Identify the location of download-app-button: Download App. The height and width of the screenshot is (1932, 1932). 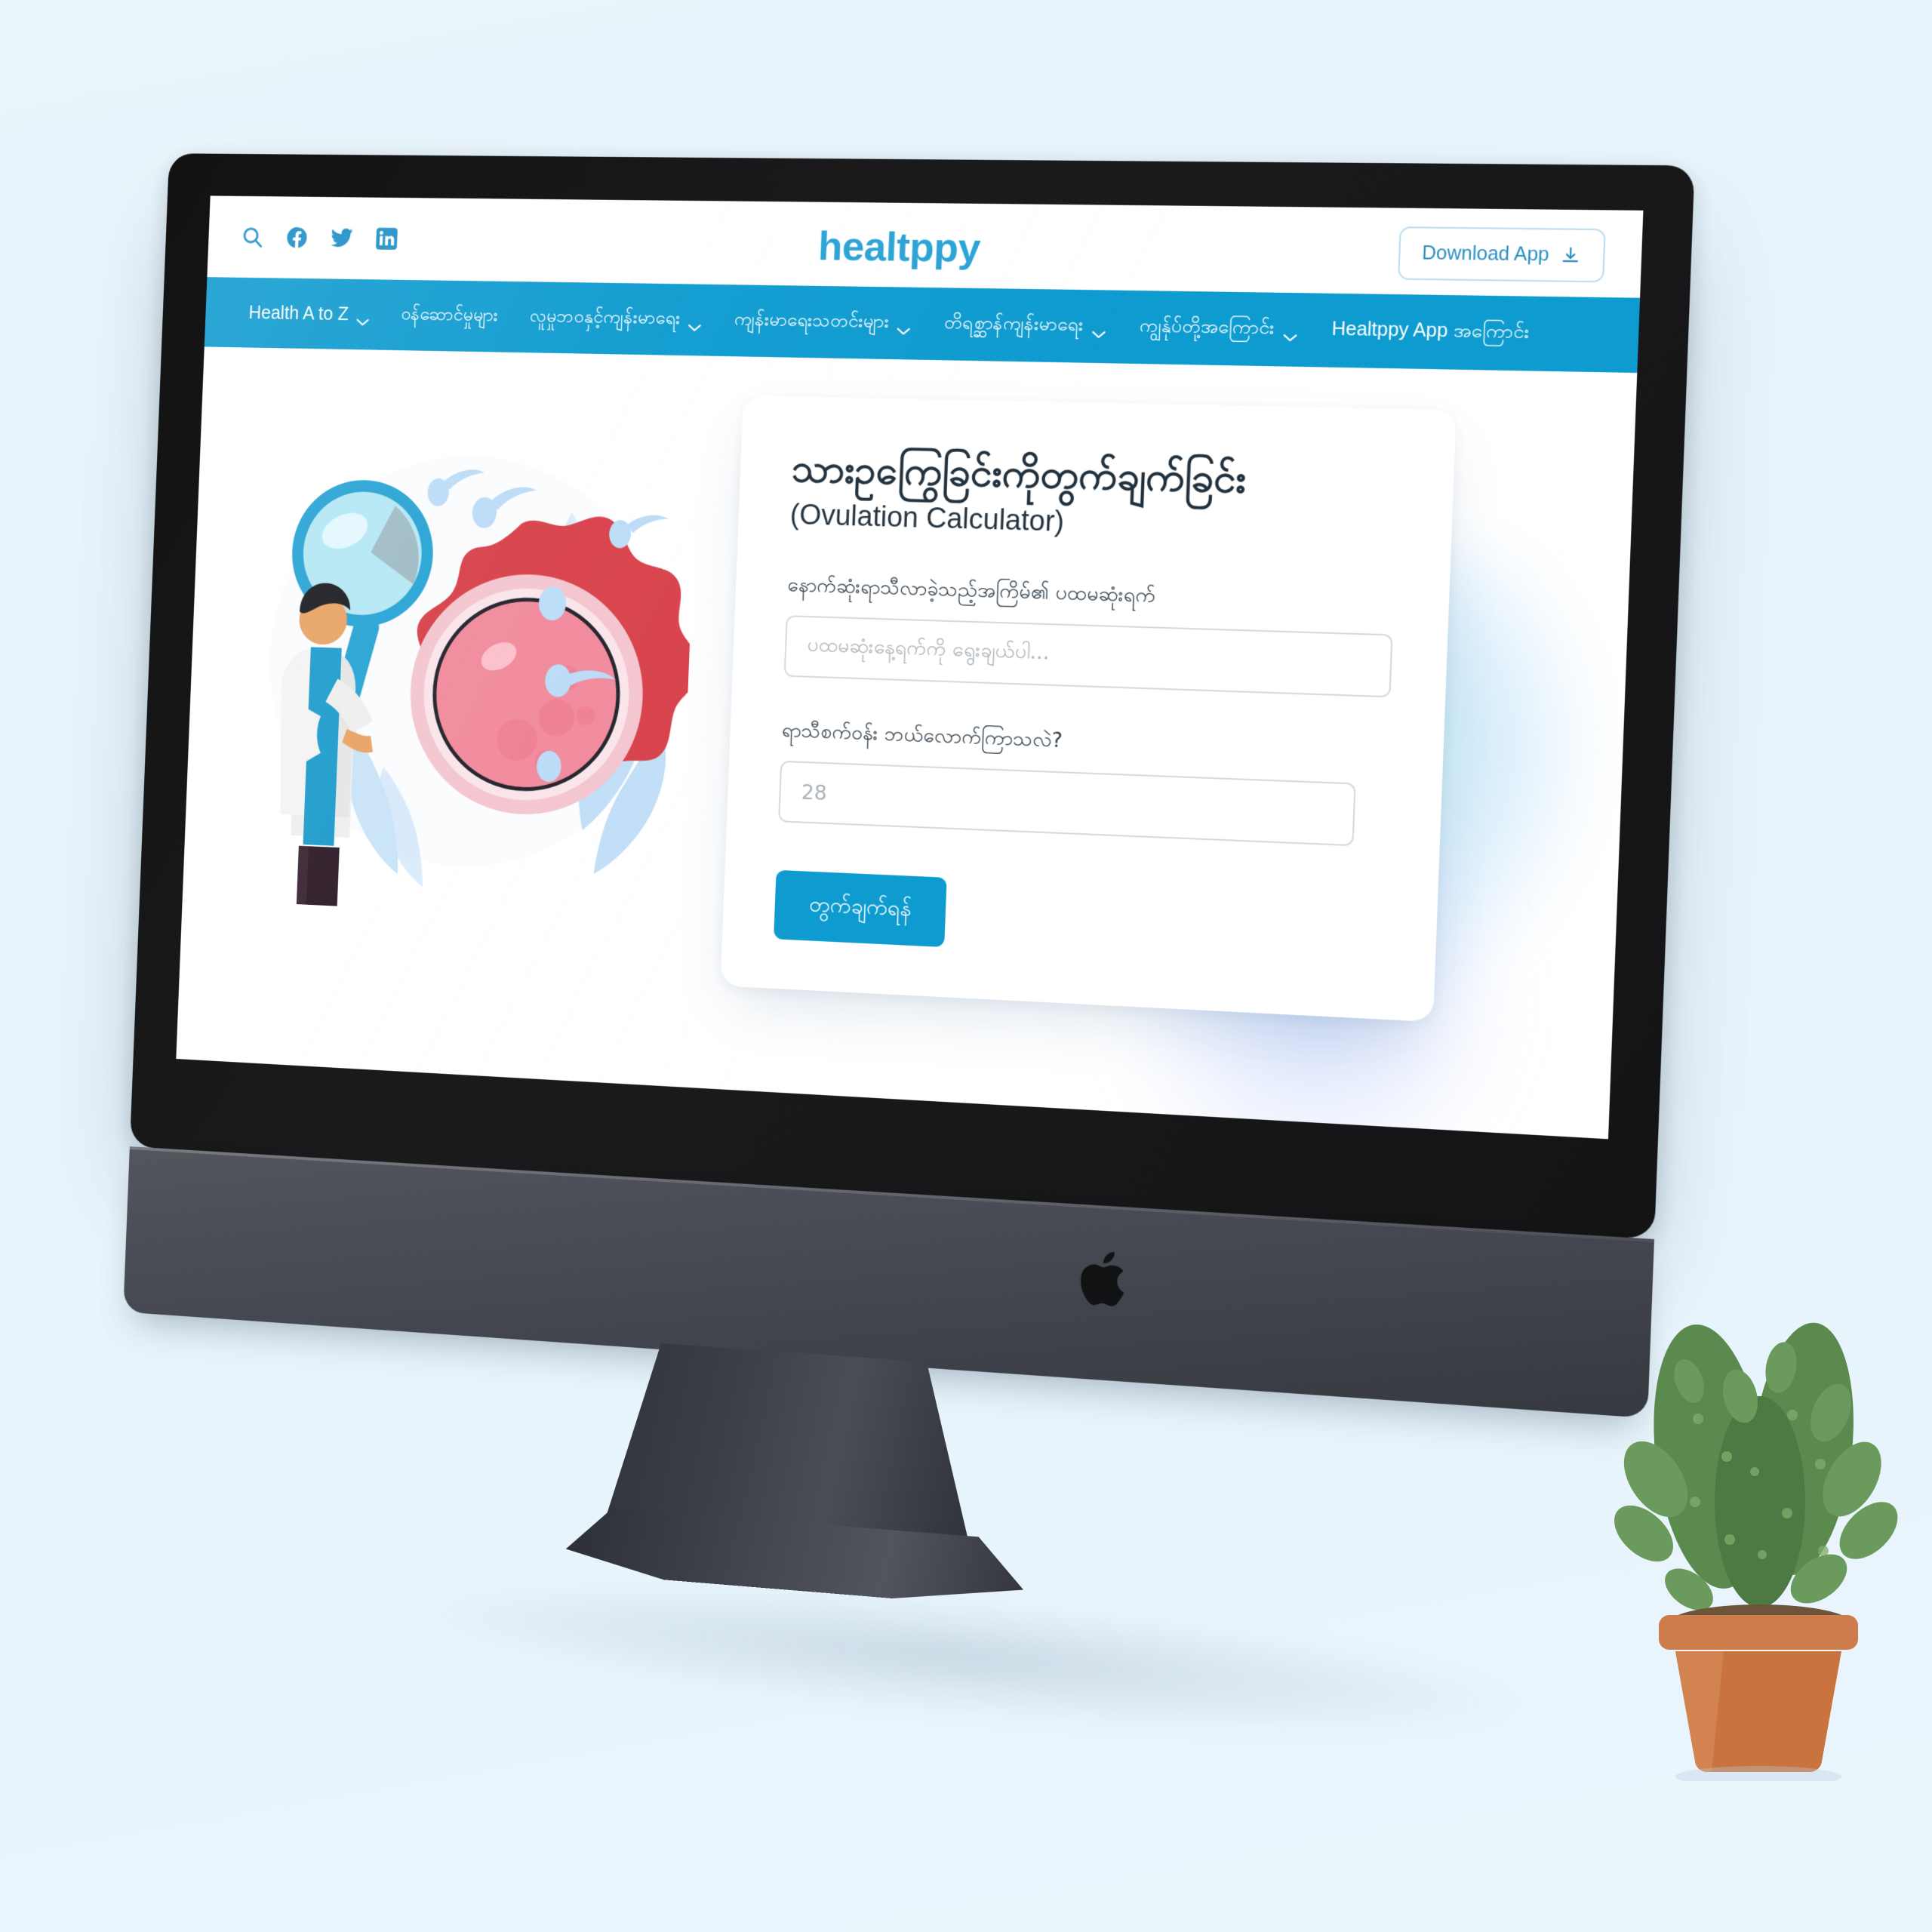
(1501, 254).